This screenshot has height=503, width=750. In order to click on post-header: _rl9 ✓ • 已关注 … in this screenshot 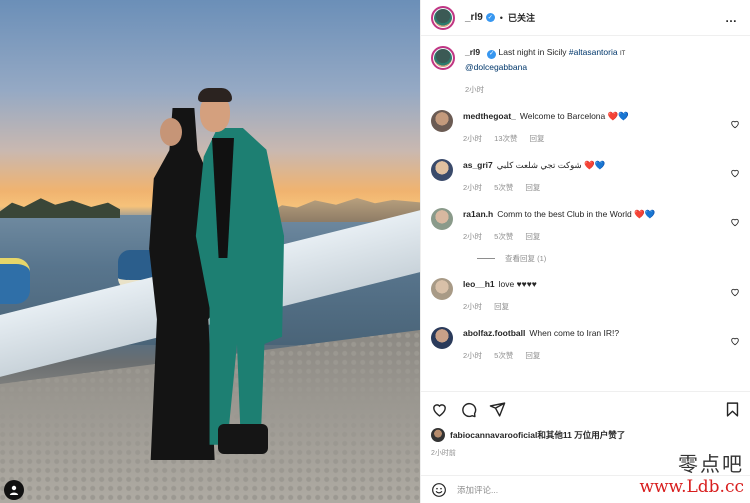, I will do `click(585, 18)`.